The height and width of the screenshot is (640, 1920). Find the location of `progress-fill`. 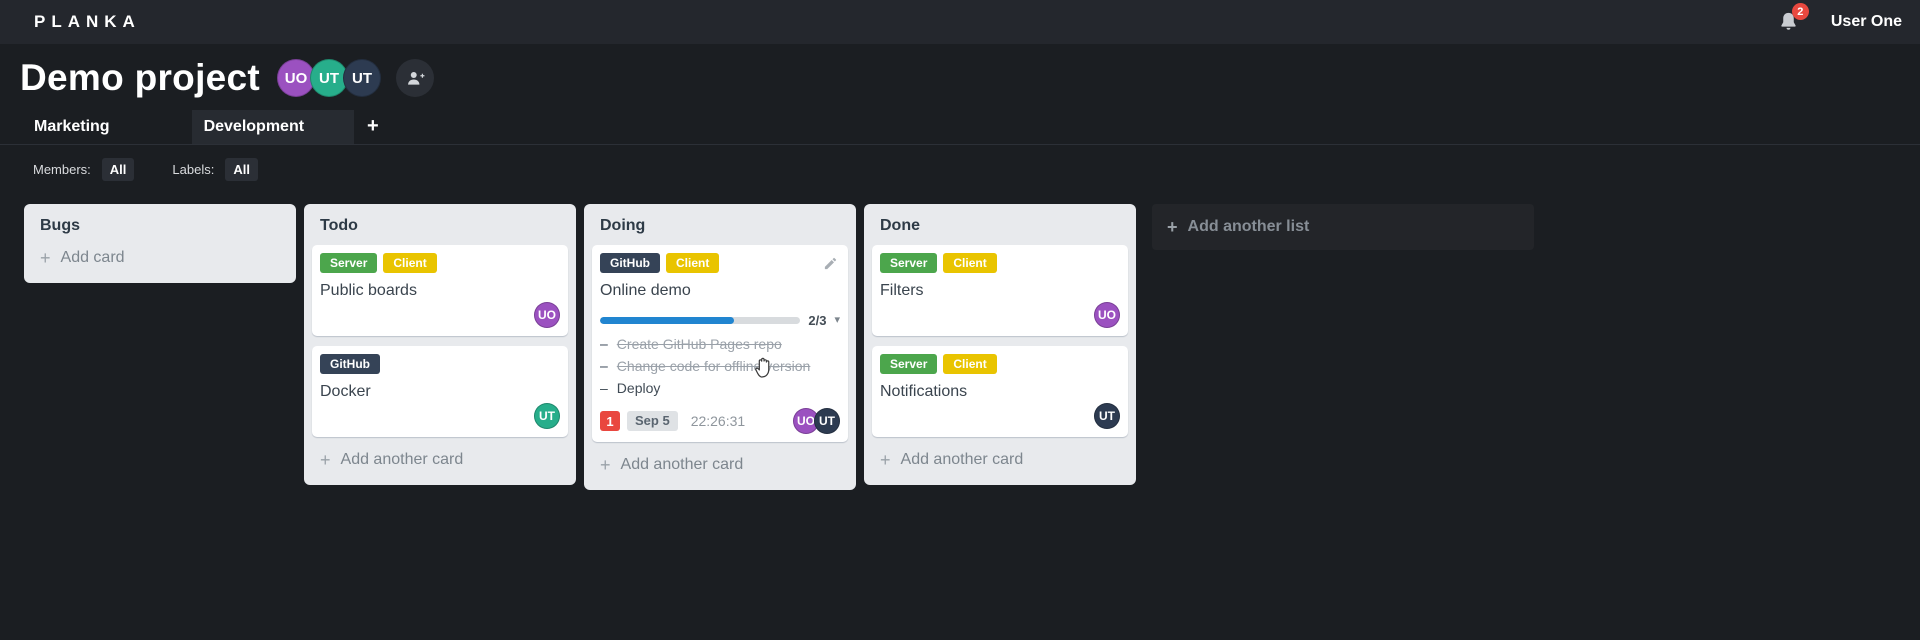

progress-fill is located at coordinates (667, 320).